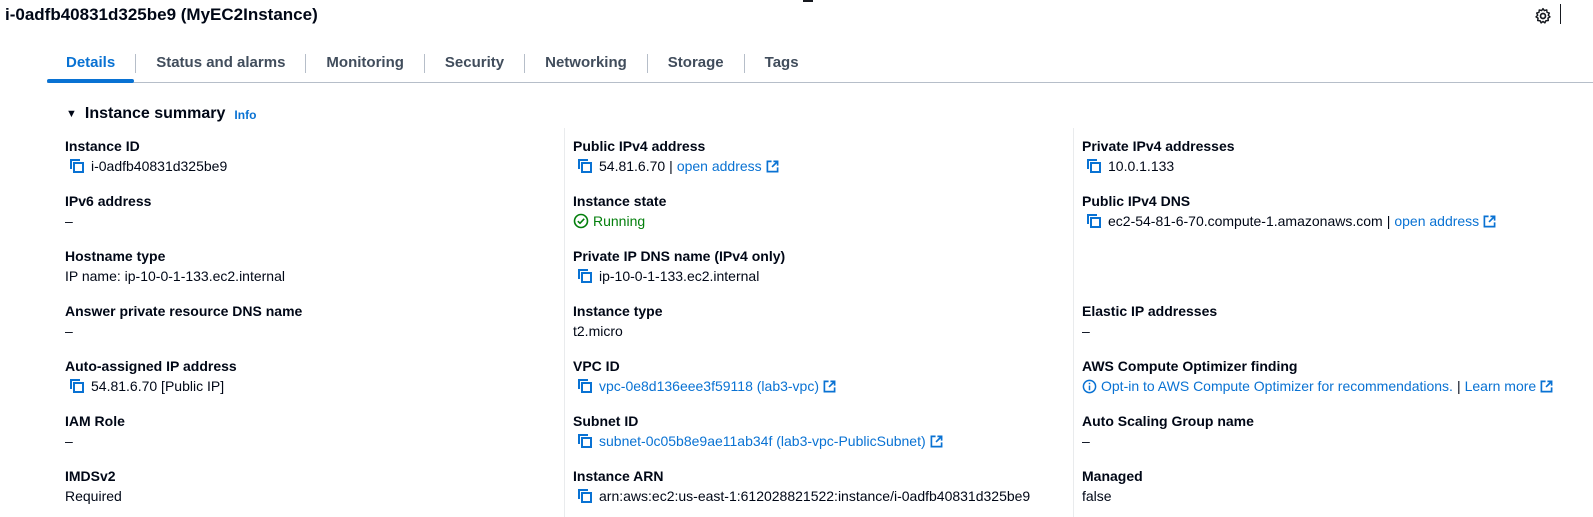 This screenshot has width=1593, height=517. I want to click on auto-ip-value: 54.81.6.70 [Public IP], so click(158, 386).